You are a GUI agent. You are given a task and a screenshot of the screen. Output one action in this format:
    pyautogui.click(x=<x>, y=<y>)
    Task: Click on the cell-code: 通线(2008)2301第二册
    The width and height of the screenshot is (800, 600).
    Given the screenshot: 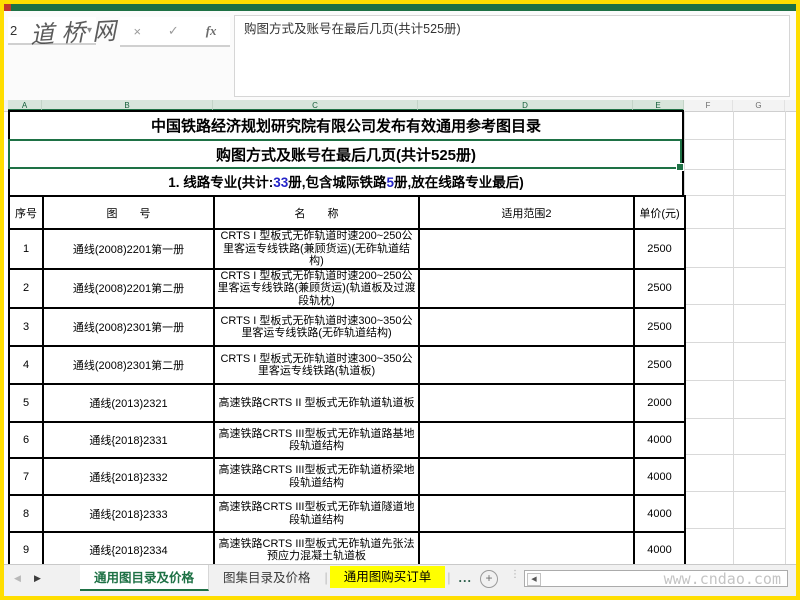 What is the action you would take?
    pyautogui.click(x=128, y=365)
    